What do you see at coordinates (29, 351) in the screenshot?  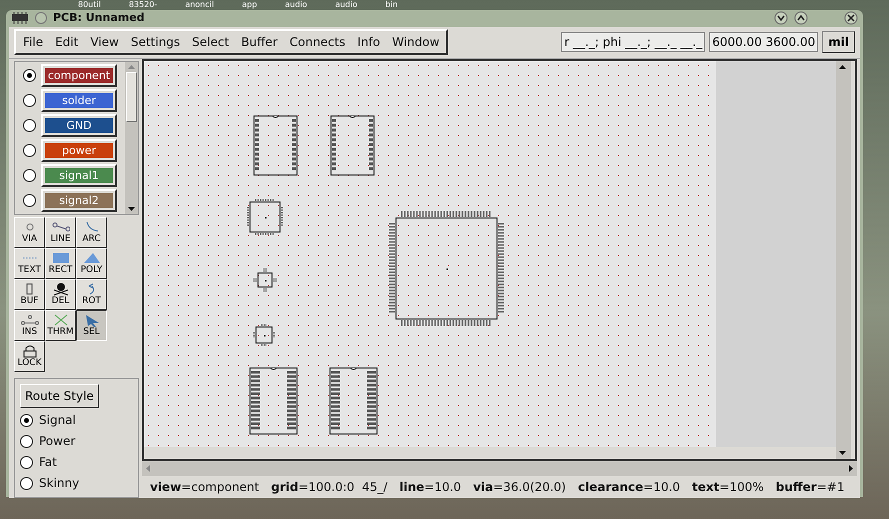 I see `lock-tool-icon` at bounding box center [29, 351].